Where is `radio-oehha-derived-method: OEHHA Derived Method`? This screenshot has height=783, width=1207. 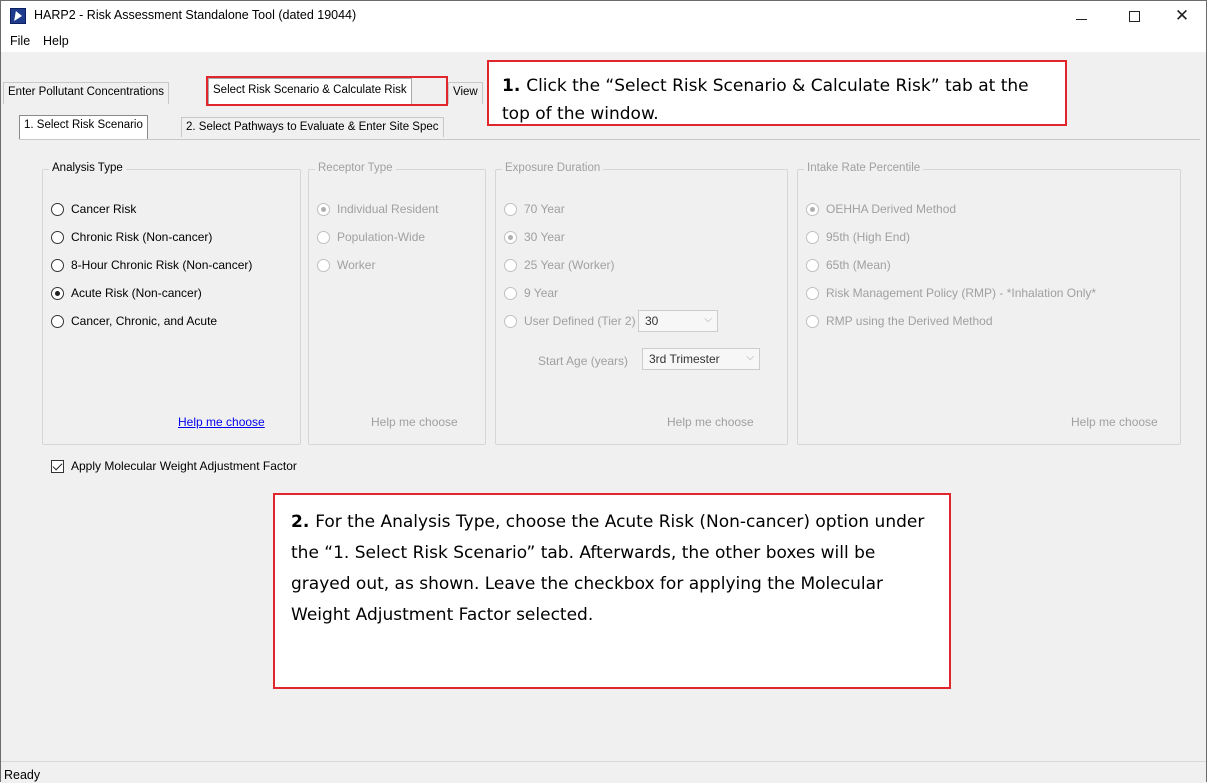 radio-oehha-derived-method: OEHHA Derived Method is located at coordinates (881, 209).